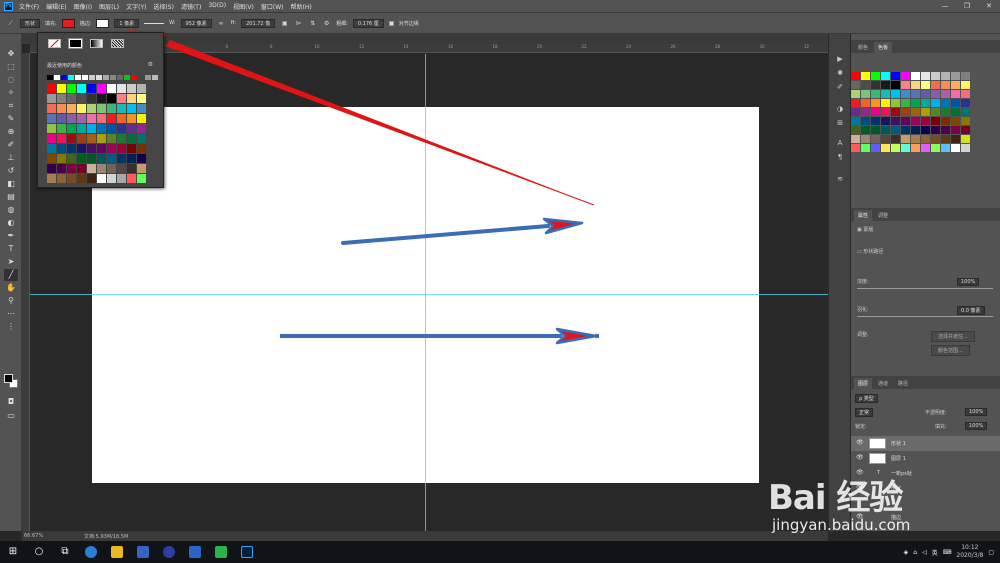 The height and width of the screenshot is (563, 1000). Describe the element at coordinates (11, 54) in the screenshot. I see `move-tool-icon: ✥` at that location.